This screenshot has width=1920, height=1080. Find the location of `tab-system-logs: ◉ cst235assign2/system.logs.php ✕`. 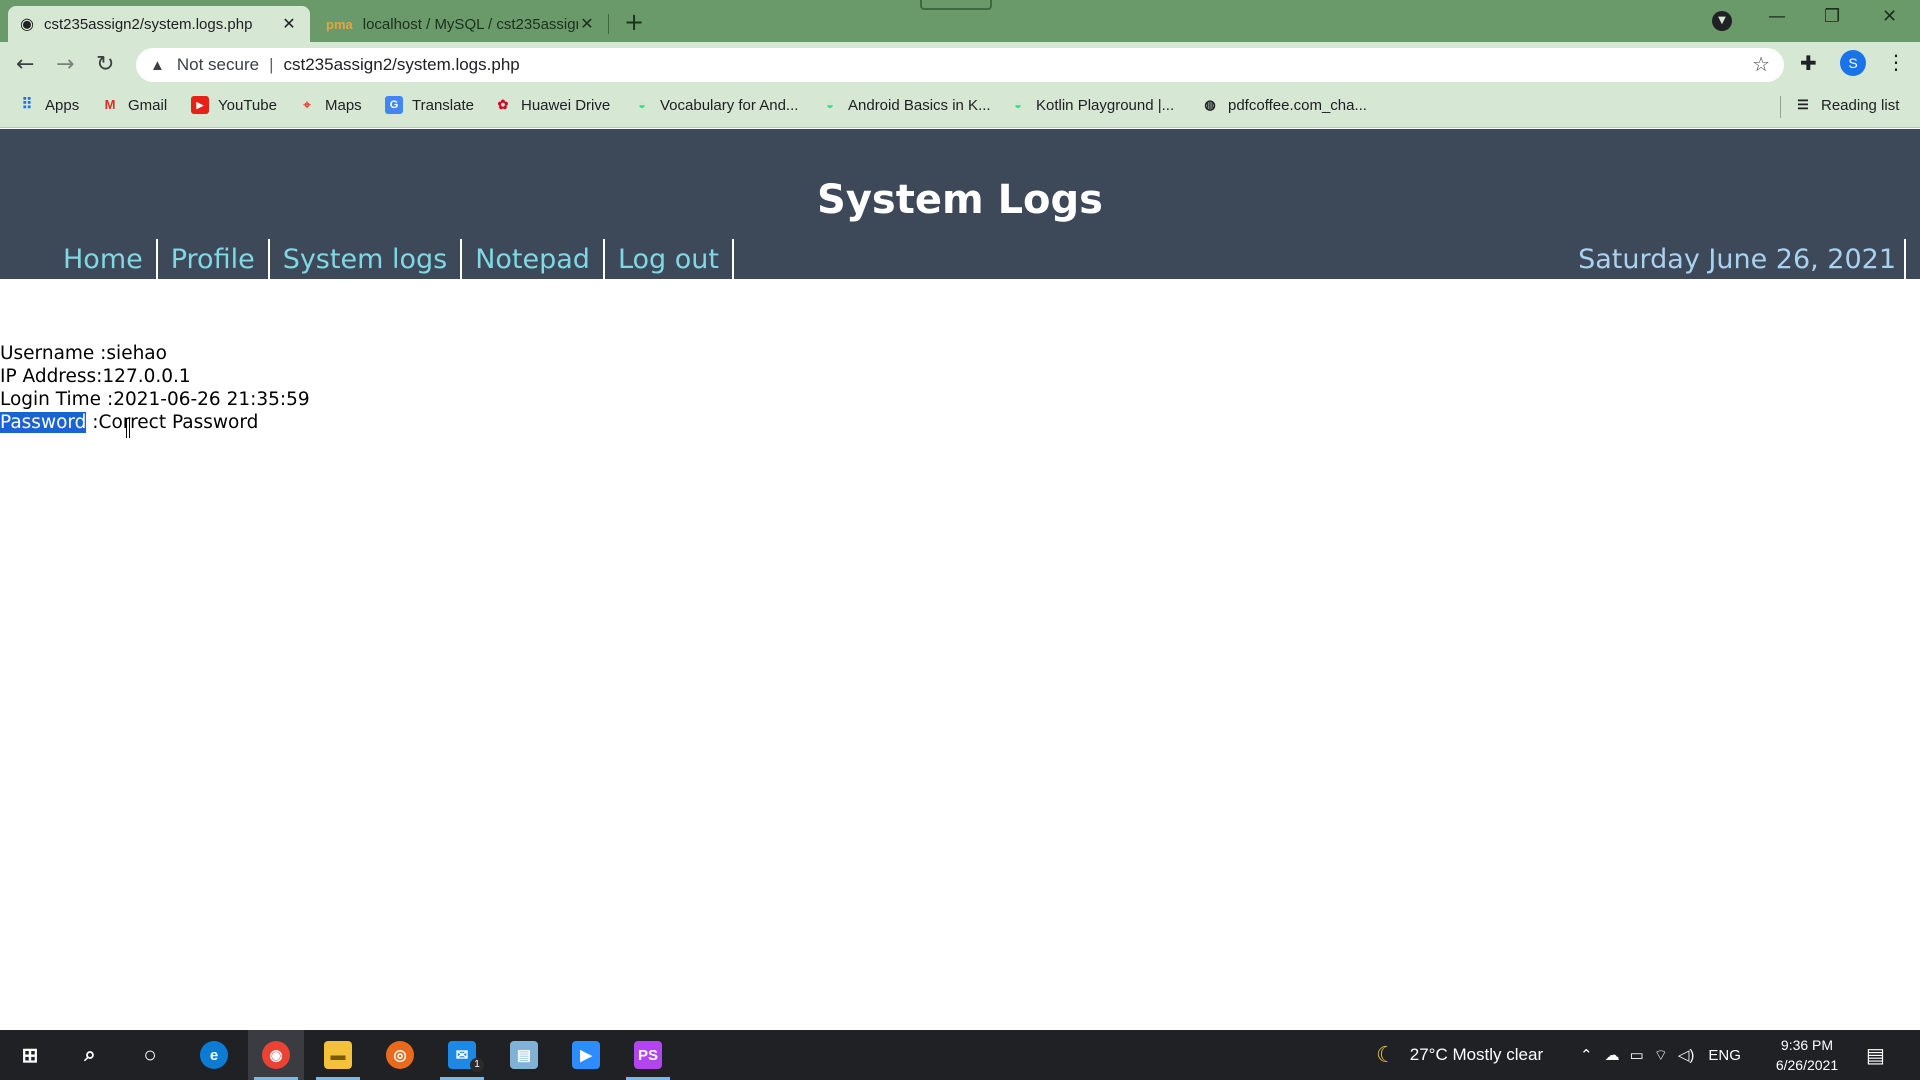

tab-system-logs: ◉ cst235assign2/system.logs.php ✕ is located at coordinates (159, 24).